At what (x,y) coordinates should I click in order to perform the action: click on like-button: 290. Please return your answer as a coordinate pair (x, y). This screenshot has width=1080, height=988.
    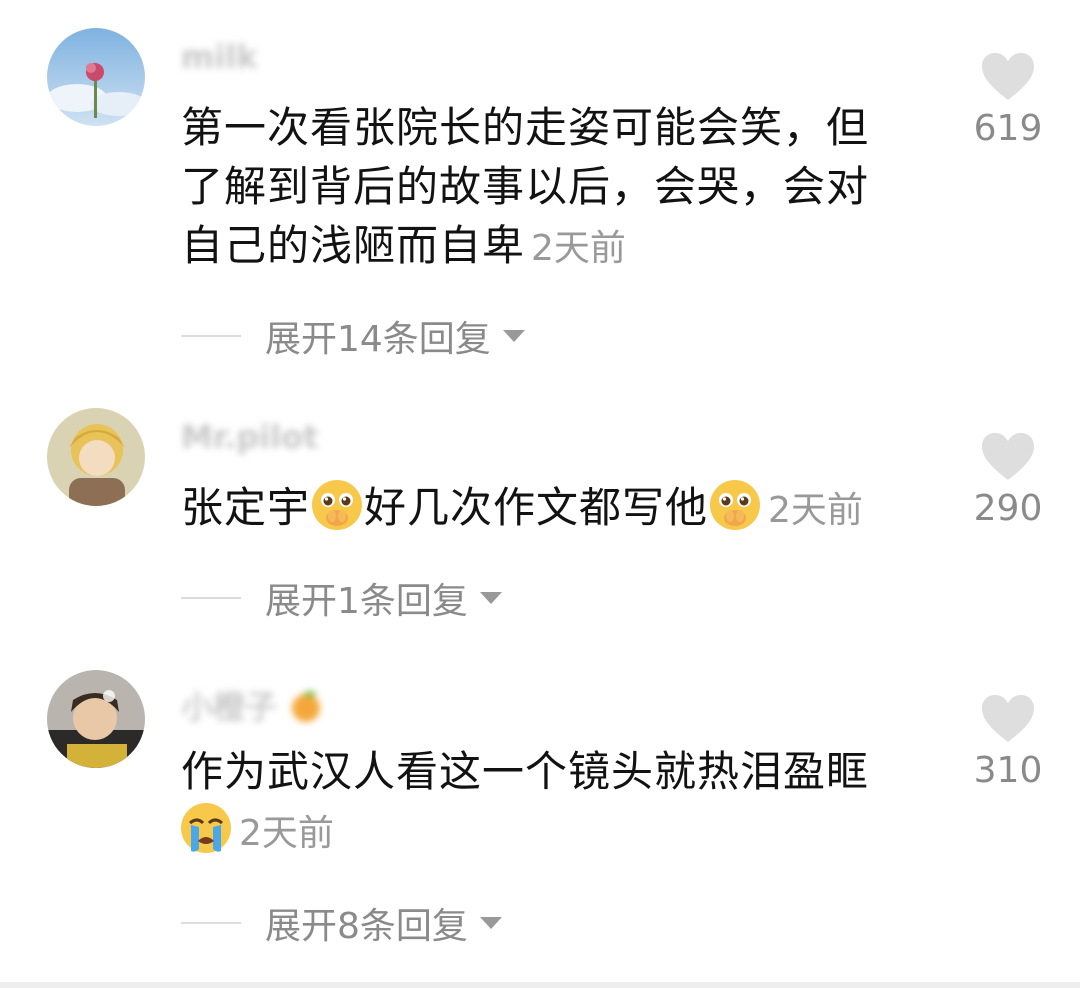
    Looking at the image, I should click on (1008, 480).